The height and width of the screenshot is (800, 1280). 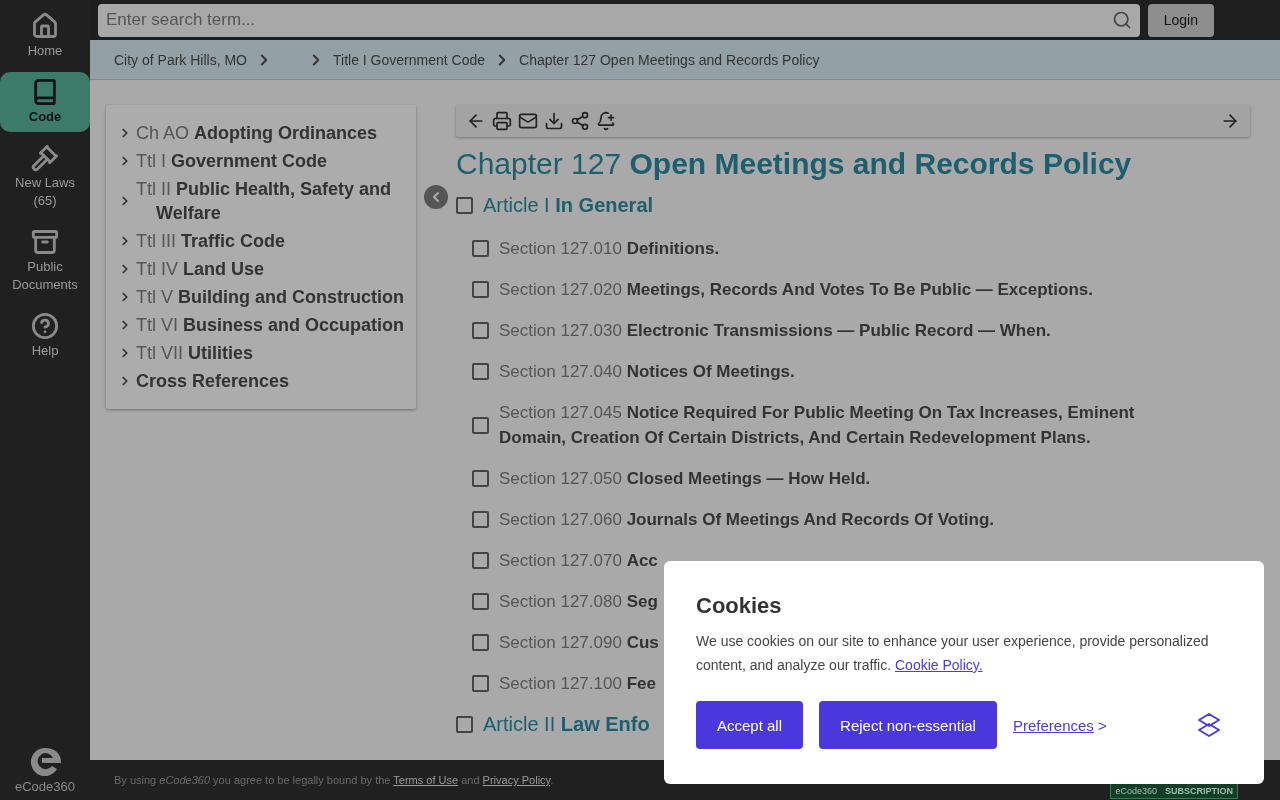 What do you see at coordinates (577, 683) in the screenshot?
I see `section-link: Section 127.100 Fee` at bounding box center [577, 683].